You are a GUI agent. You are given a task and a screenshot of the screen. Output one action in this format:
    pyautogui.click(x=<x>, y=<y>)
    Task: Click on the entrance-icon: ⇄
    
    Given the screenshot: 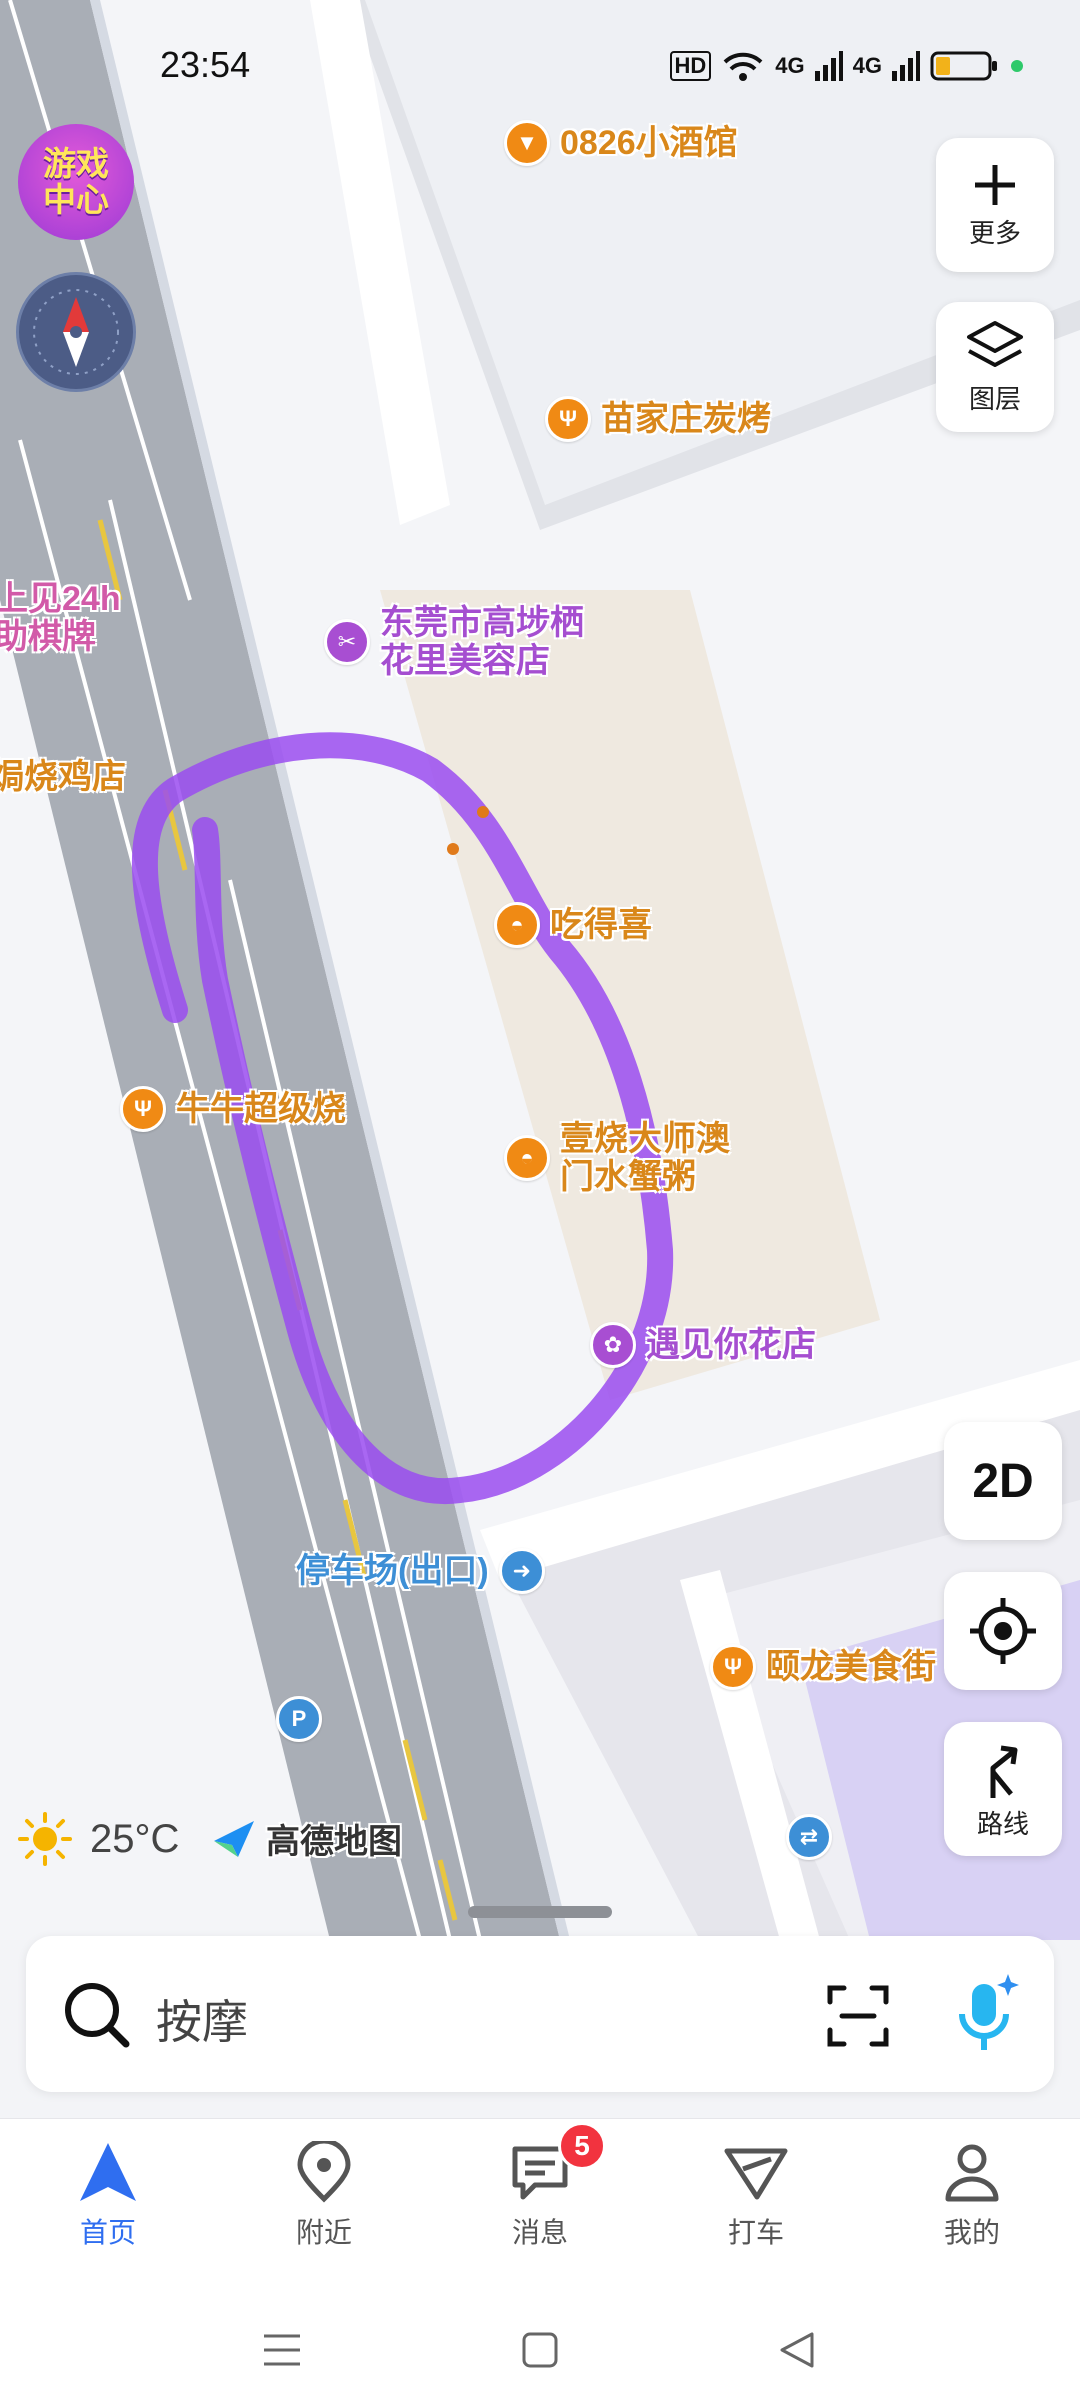 What is the action you would take?
    pyautogui.click(x=809, y=1837)
    